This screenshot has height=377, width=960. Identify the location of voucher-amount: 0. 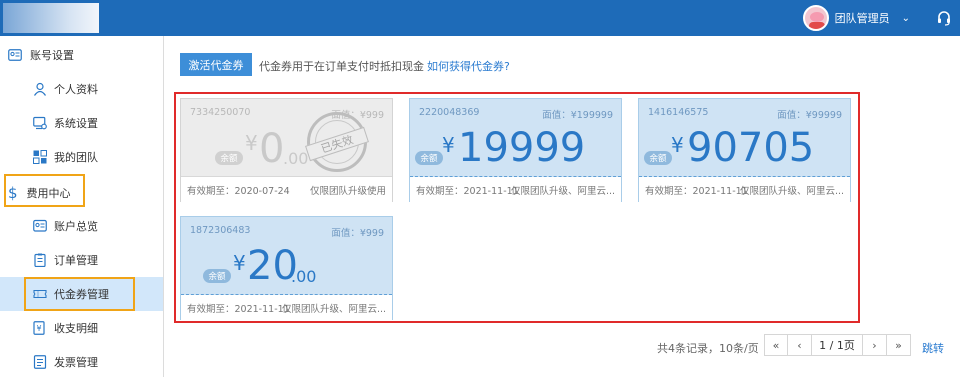
(272, 149).